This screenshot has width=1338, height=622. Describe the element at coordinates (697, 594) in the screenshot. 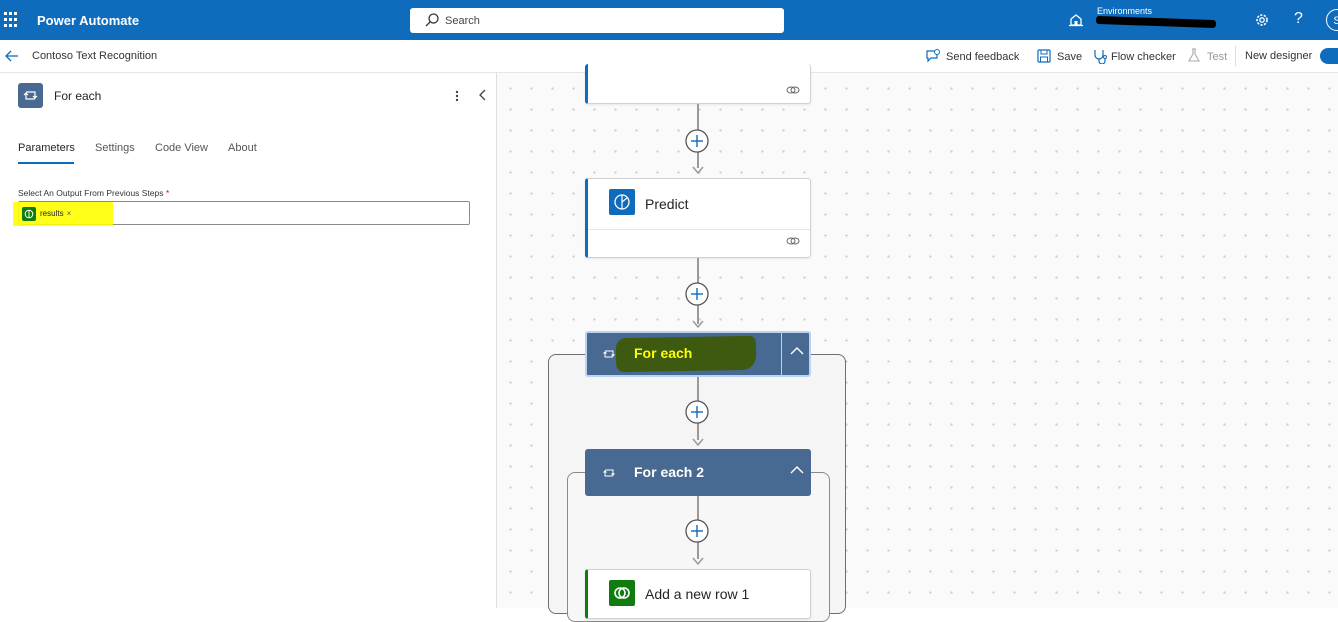

I see `add-row-title: Add a new row 1` at that location.